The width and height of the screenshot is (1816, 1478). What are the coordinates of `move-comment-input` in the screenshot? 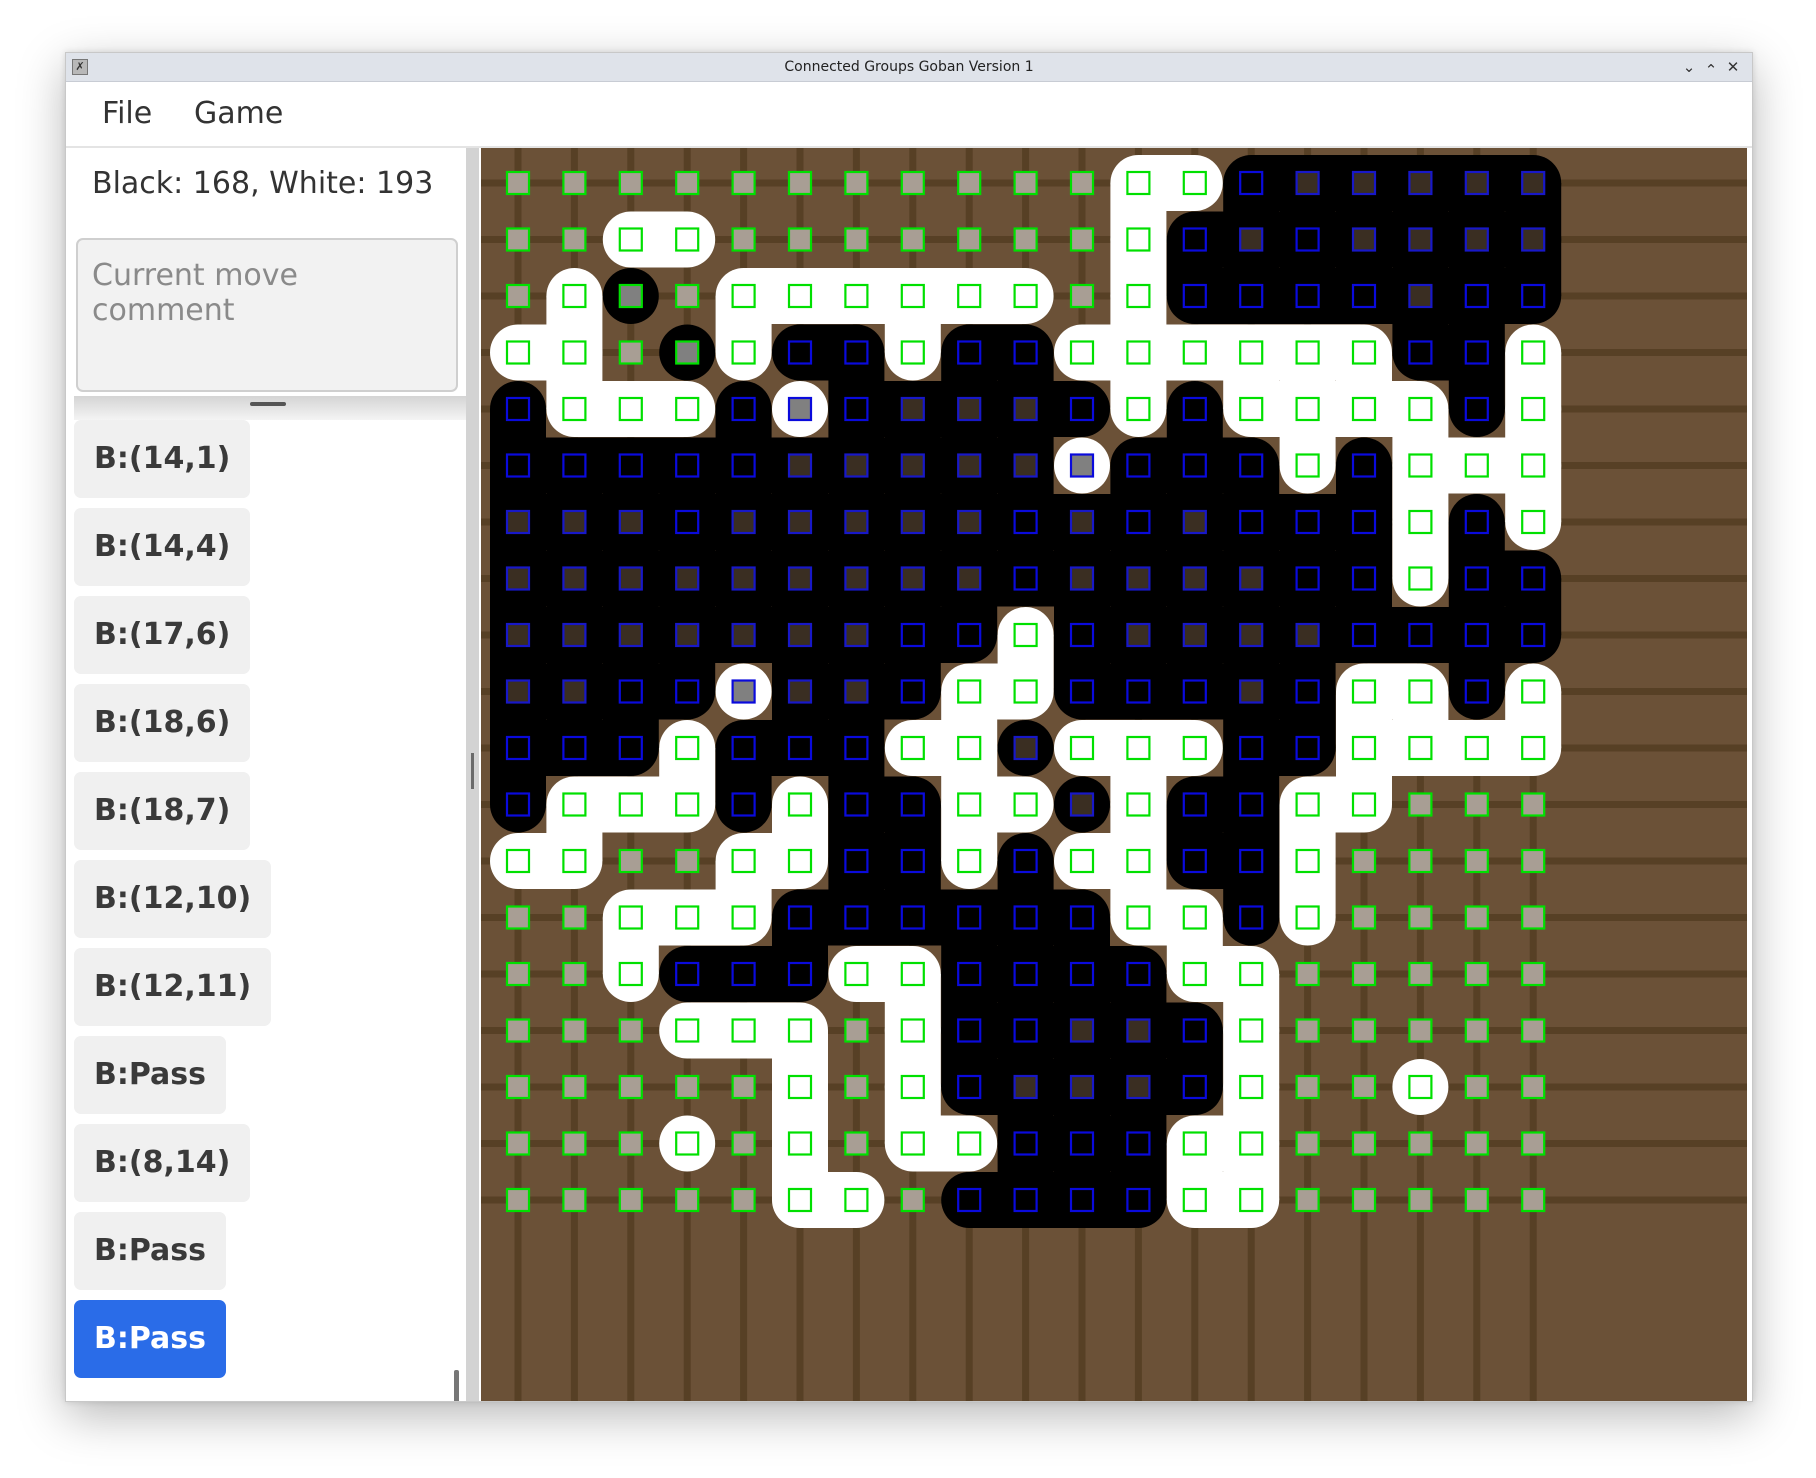 It's located at (267, 315).